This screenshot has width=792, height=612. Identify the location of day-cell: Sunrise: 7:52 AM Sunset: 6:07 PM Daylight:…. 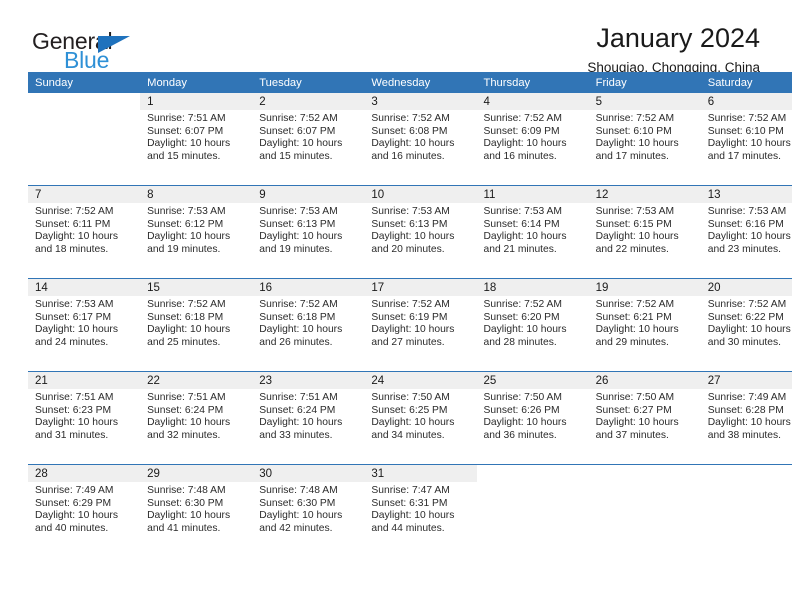
(308, 148).